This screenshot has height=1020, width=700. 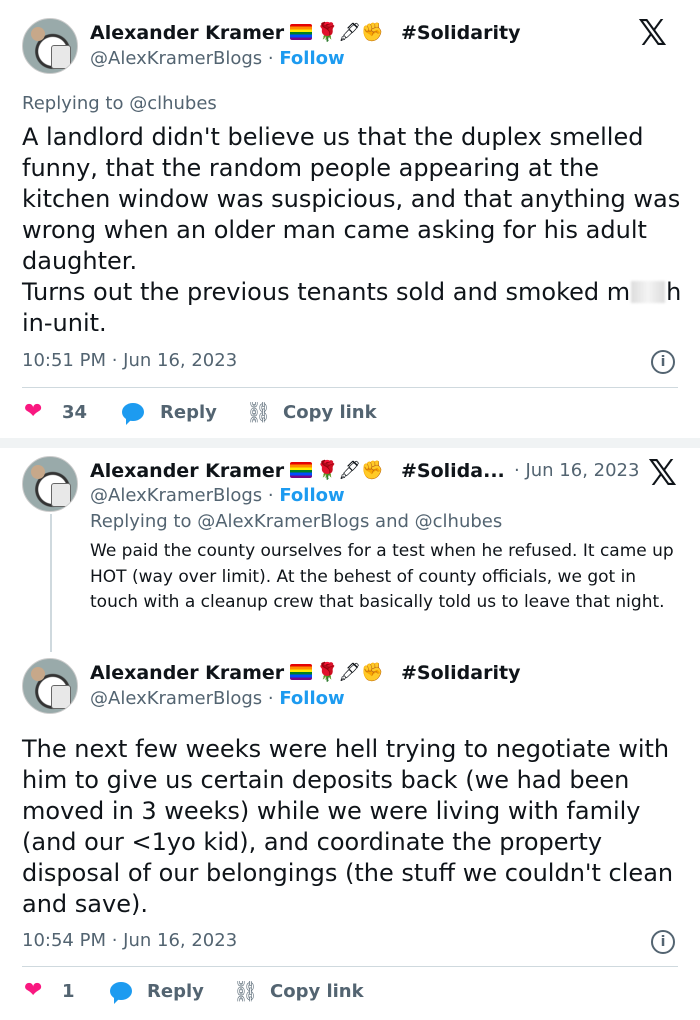 What do you see at coordinates (648, 292) in the screenshot?
I see `censored-blur` at bounding box center [648, 292].